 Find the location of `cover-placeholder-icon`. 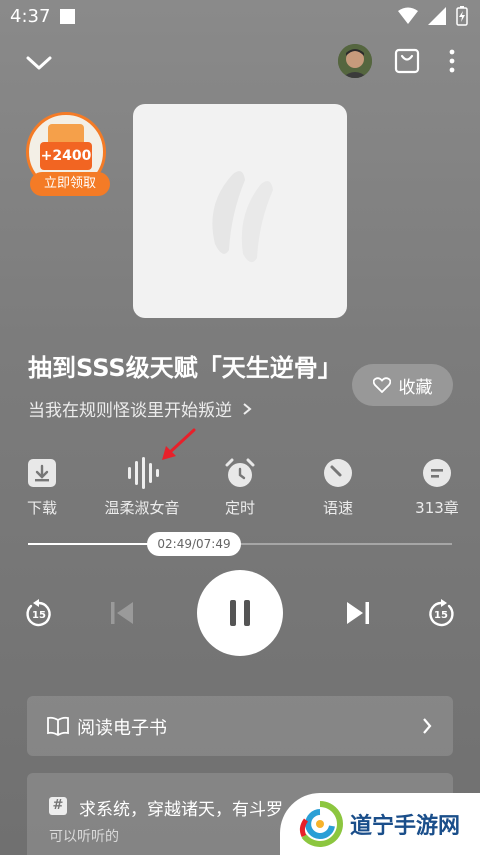

cover-placeholder-icon is located at coordinates (242, 217).